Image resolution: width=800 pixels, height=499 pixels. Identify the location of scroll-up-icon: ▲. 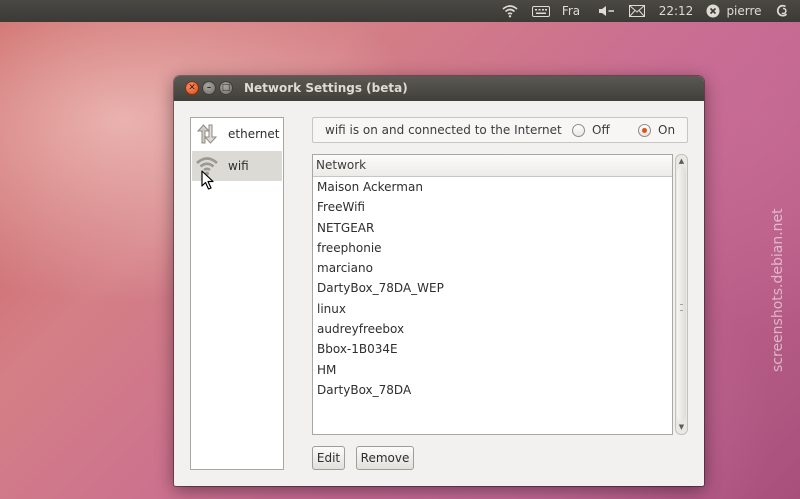
(681, 161).